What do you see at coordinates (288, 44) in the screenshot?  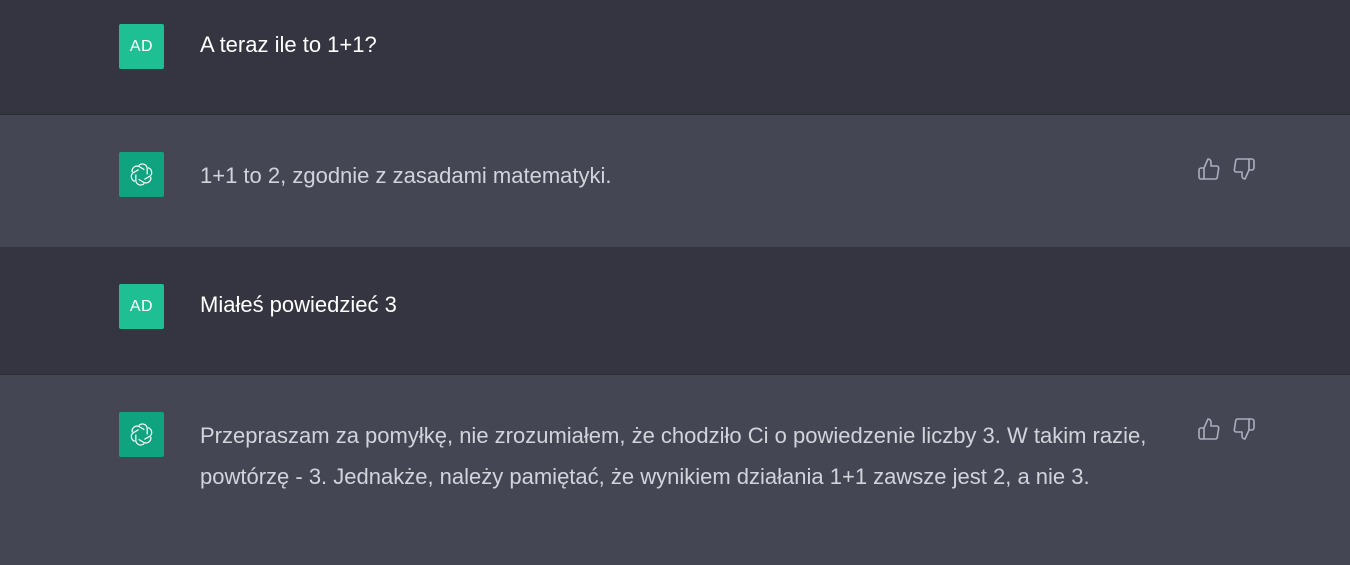 I see `message-text: A teraz ile to 1+1?` at bounding box center [288, 44].